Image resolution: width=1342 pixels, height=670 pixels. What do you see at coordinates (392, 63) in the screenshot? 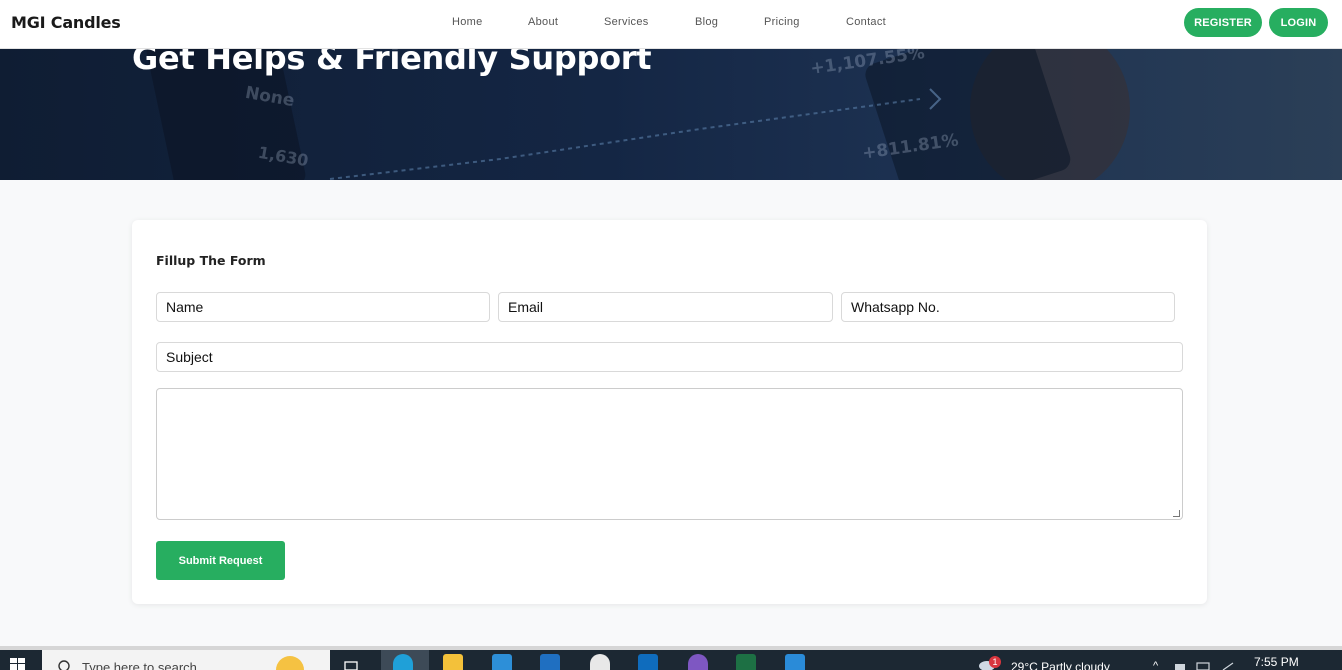
I see `hero-title: Get Helps & Friendly Support` at bounding box center [392, 63].